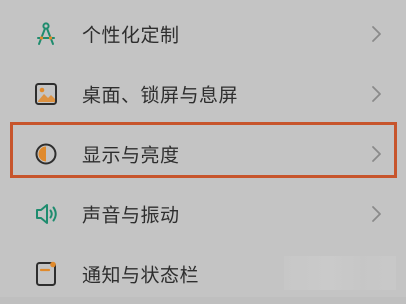 The height and width of the screenshot is (304, 406). Describe the element at coordinates (141, 275) in the screenshot. I see `settings-item-label: 通知与状态栏` at that location.